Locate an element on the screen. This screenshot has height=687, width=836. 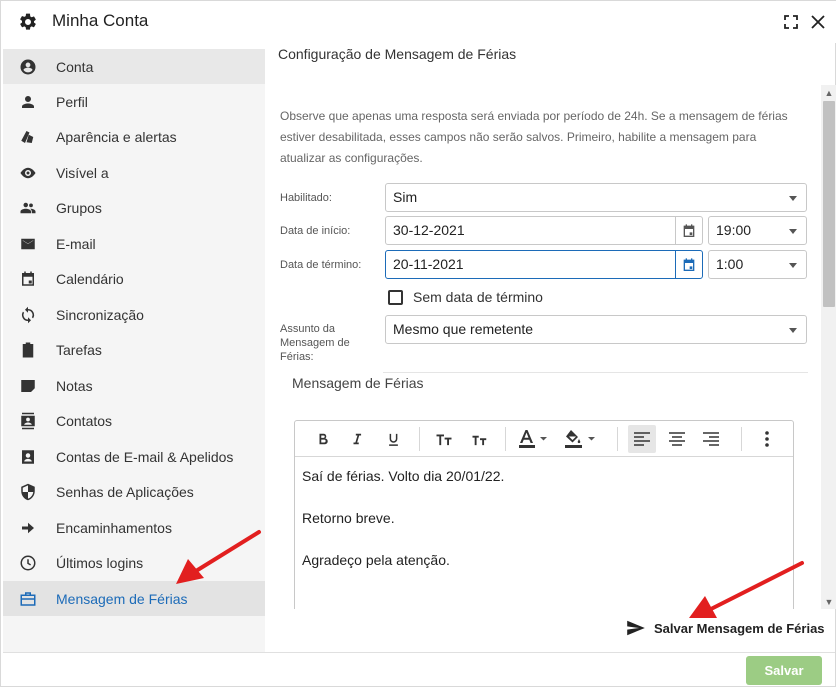
maximize-button is located at coordinates (791, 22).